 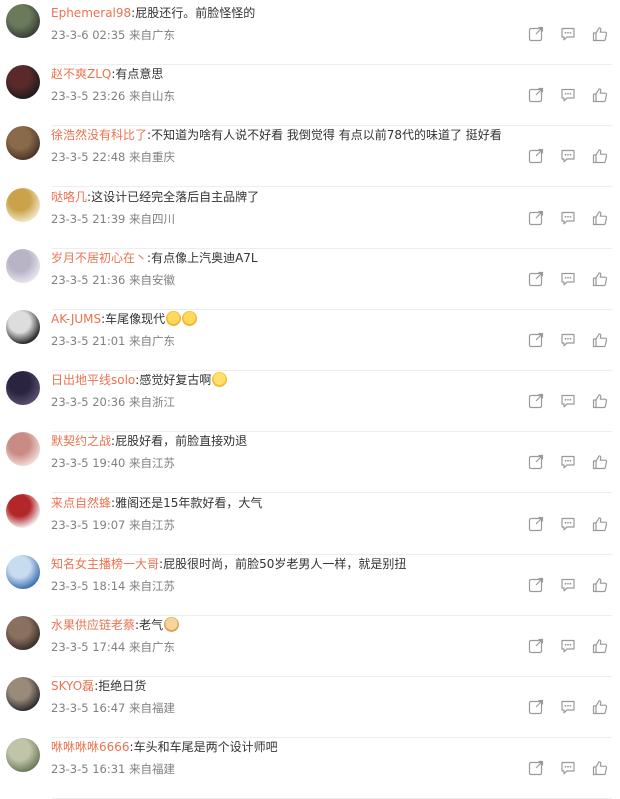 What do you see at coordinates (152, 402) in the screenshot?
I see `location-label: 来自浙江` at bounding box center [152, 402].